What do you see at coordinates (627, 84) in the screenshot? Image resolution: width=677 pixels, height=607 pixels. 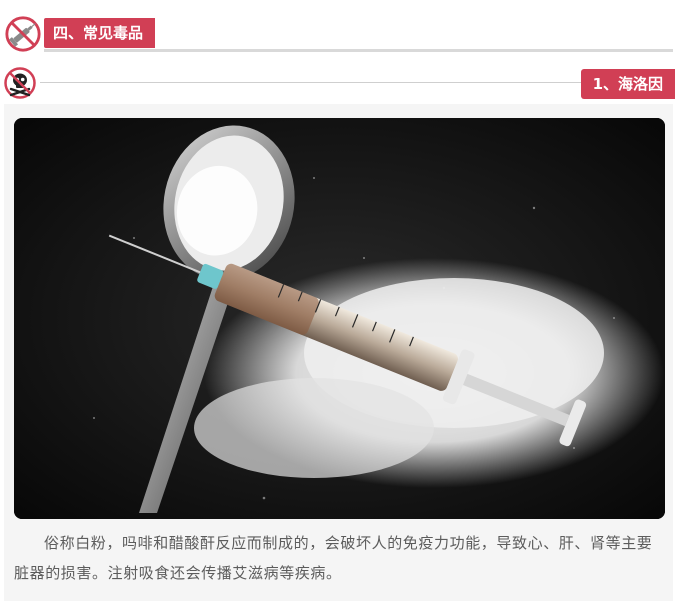 I see `subsection-title: 1、海洛因` at bounding box center [627, 84].